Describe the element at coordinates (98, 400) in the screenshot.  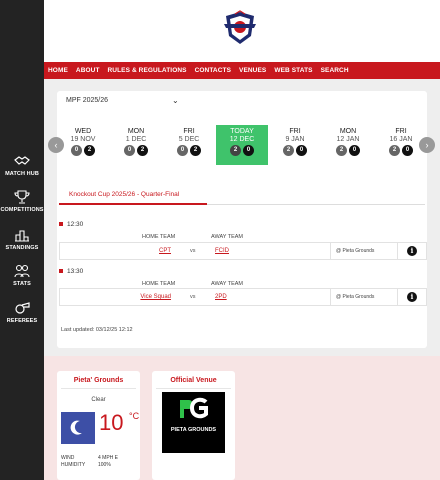
I see `weather-condition: Clear` at that location.